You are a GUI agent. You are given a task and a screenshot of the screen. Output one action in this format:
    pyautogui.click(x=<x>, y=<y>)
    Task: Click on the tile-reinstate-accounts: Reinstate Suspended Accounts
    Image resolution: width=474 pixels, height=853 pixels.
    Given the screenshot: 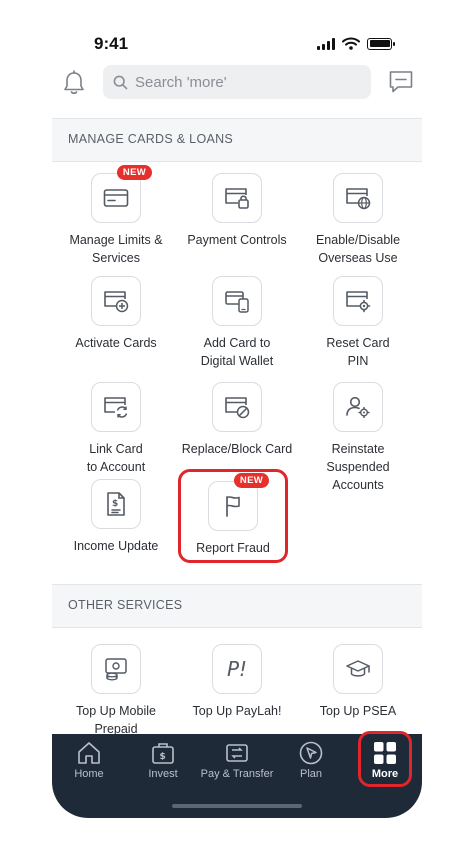 What is the action you would take?
    pyautogui.click(x=358, y=438)
    